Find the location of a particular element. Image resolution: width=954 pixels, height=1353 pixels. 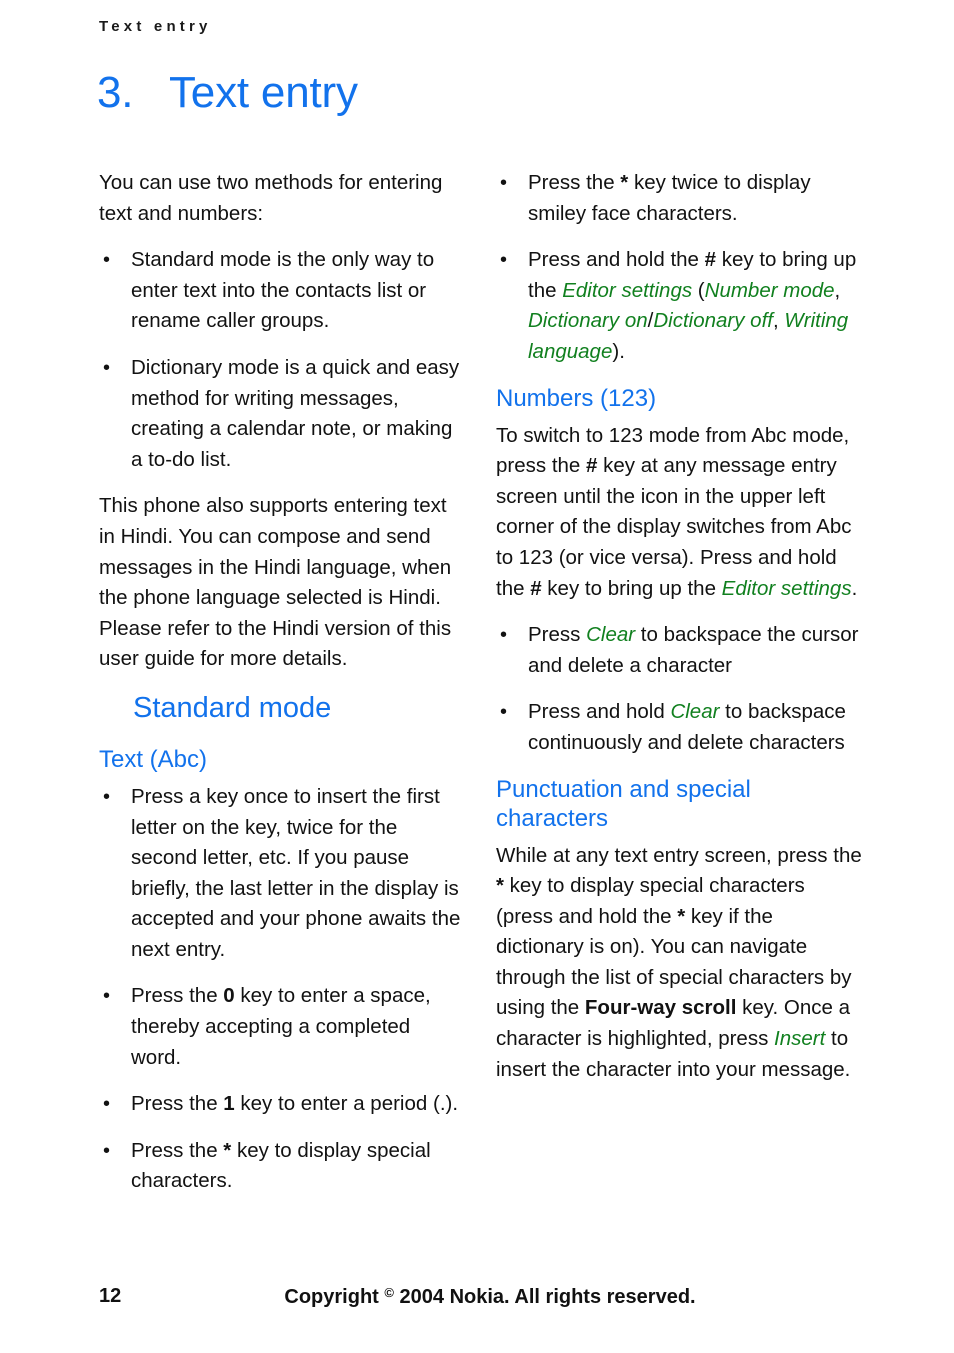

subsection-heading-numbers: Numbers (123) is located at coordinates (576, 398).